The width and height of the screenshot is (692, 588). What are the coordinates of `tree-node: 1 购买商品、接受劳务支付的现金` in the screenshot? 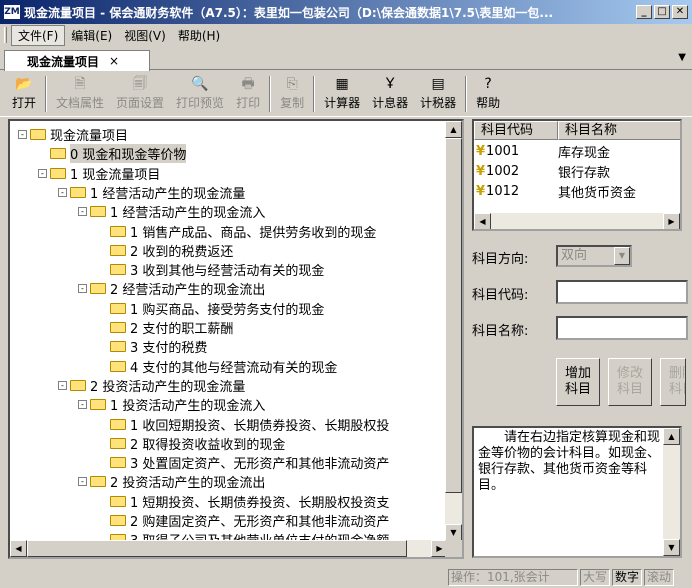 It's located at (211, 308).